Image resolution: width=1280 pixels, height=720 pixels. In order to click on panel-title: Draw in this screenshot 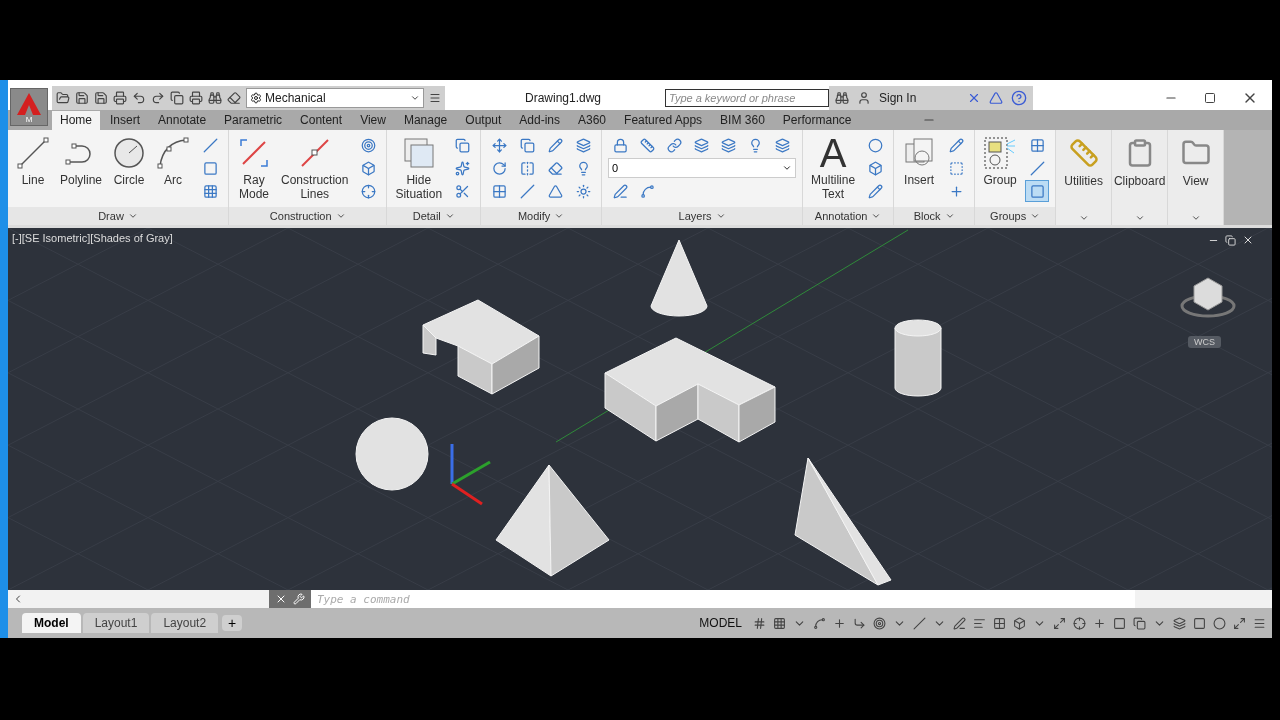, I will do `click(118, 216)`.